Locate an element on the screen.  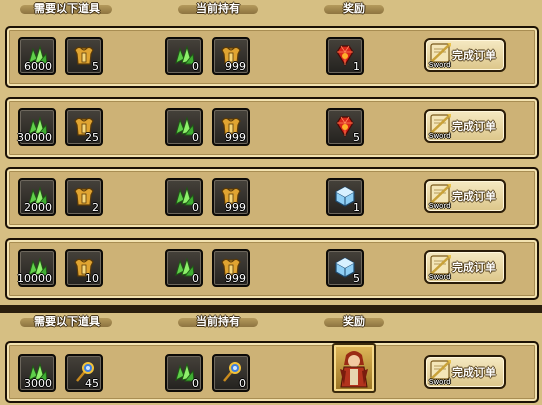
required-item-slot: 3000 is located at coordinates (37, 373).